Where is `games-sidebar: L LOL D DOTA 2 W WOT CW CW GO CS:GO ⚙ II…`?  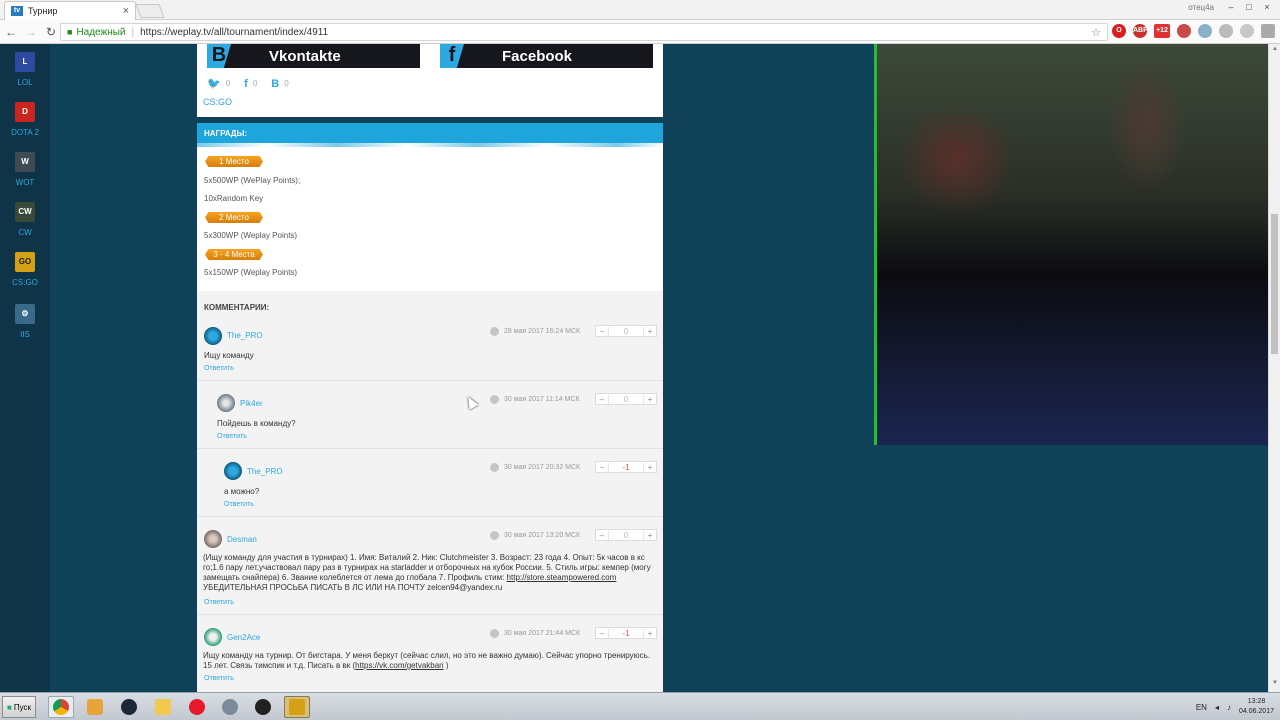
games-sidebar: L LOL D DOTA 2 W WOT CW CW GO CS:GO ⚙ II… is located at coordinates (25, 368).